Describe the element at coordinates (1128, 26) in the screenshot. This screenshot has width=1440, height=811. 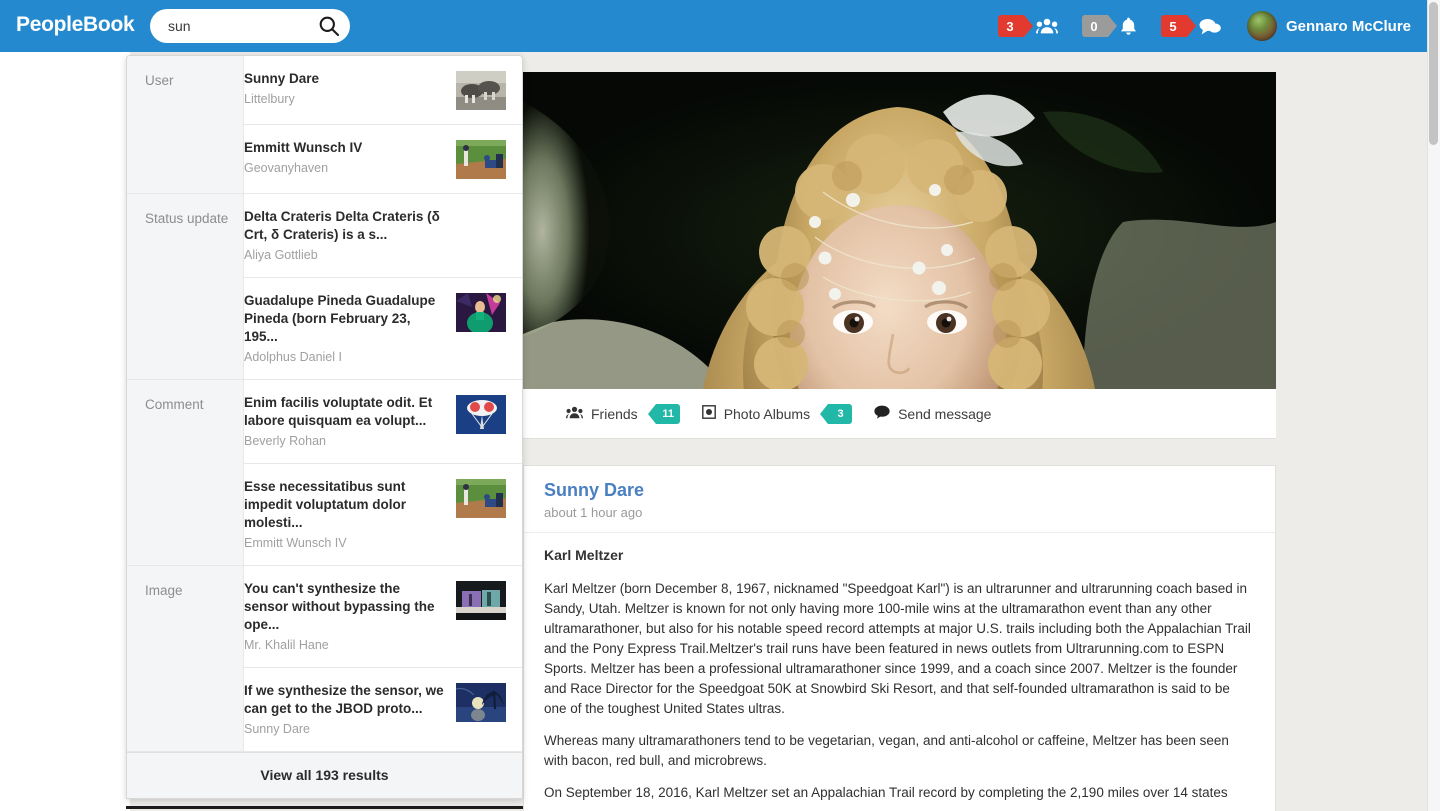
I see `bell-icon` at that location.